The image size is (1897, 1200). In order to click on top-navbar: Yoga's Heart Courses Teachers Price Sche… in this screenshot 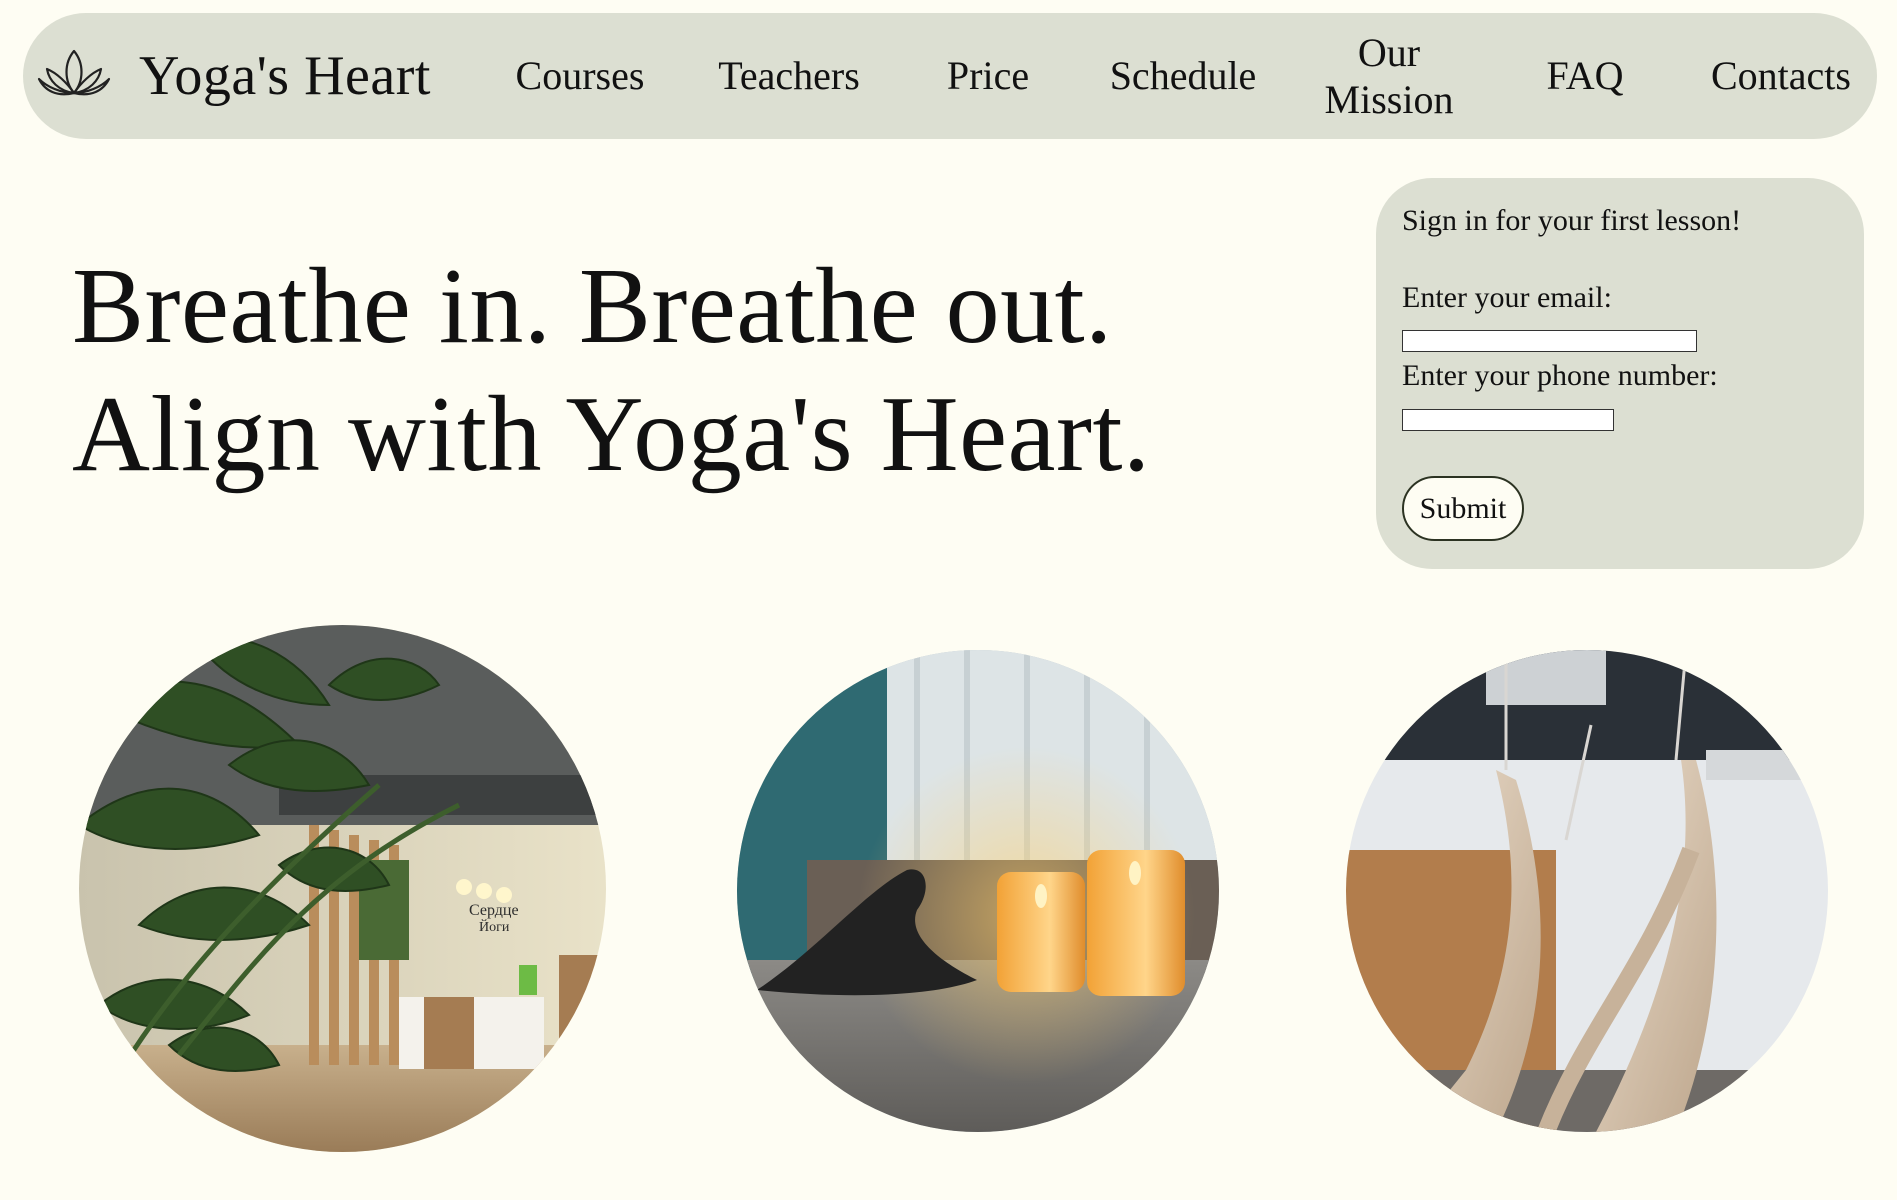, I will do `click(950, 76)`.